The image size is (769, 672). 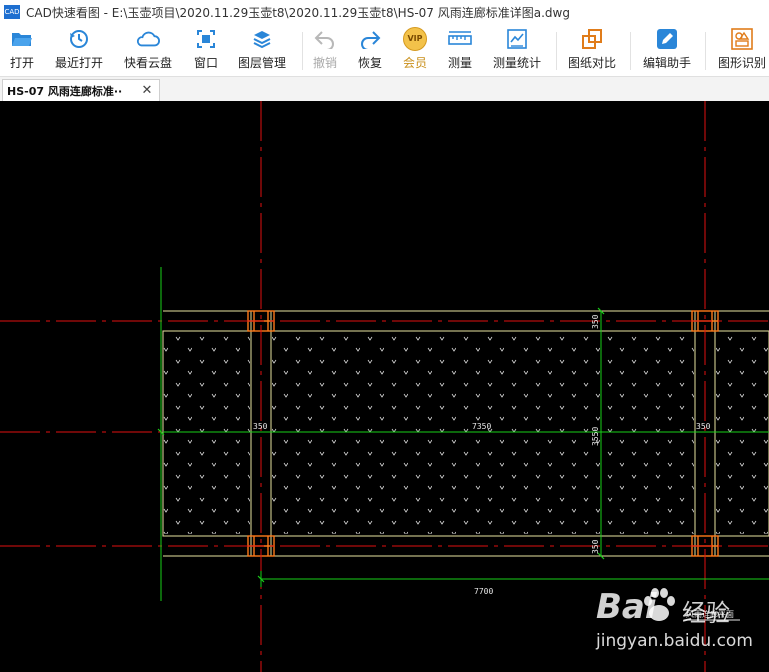 What do you see at coordinates (517, 39) in the screenshot?
I see `measure-stats-icon` at bounding box center [517, 39].